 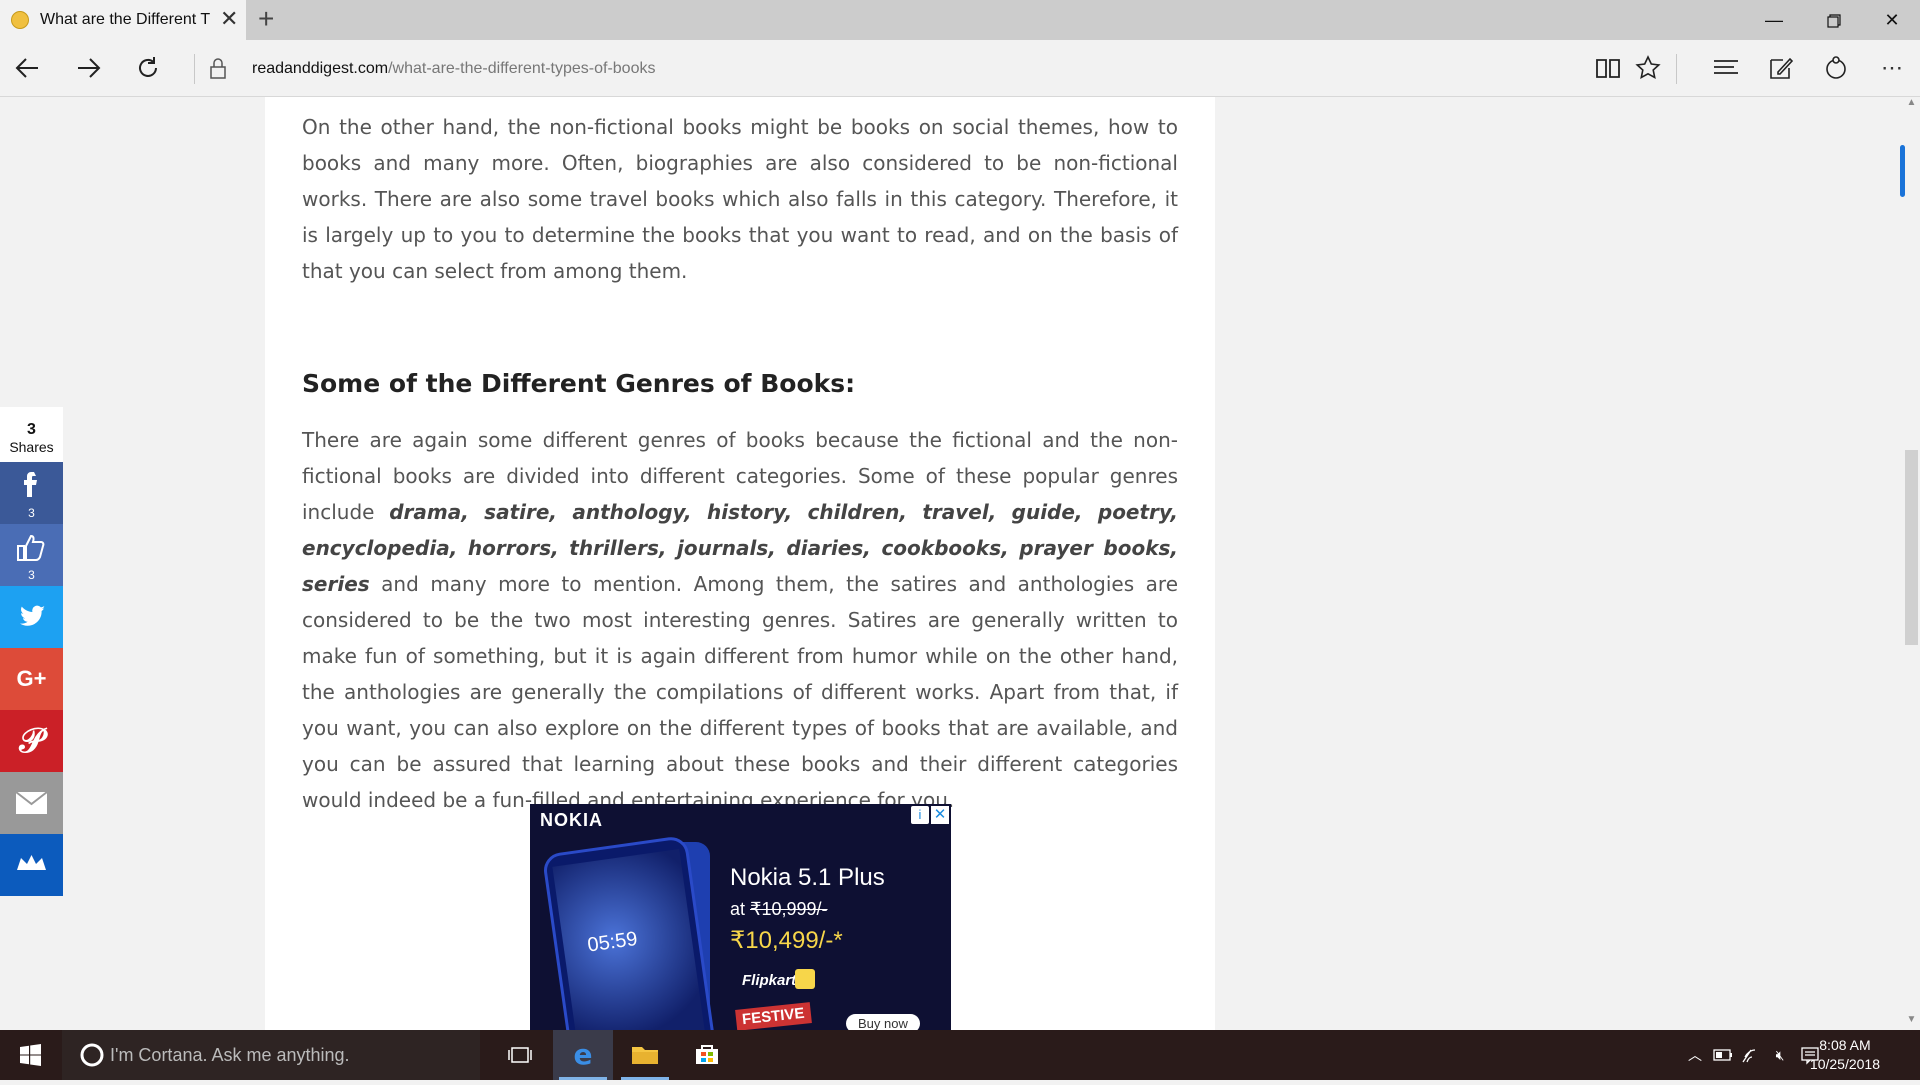 I want to click on title-bar: What are the Different T ✕ + — ✕, so click(x=960, y=20).